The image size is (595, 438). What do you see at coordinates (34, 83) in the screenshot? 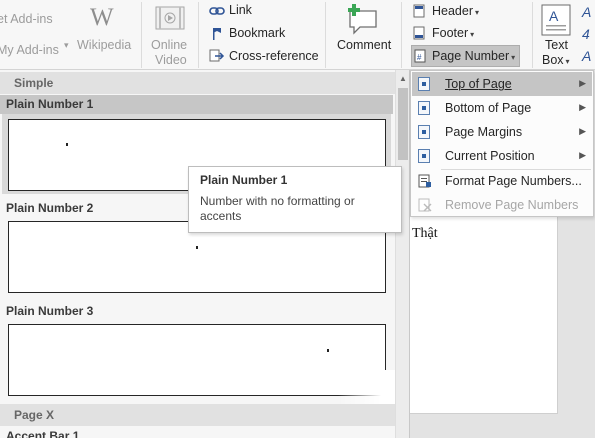
I see `gallery-category-label: Simple` at bounding box center [34, 83].